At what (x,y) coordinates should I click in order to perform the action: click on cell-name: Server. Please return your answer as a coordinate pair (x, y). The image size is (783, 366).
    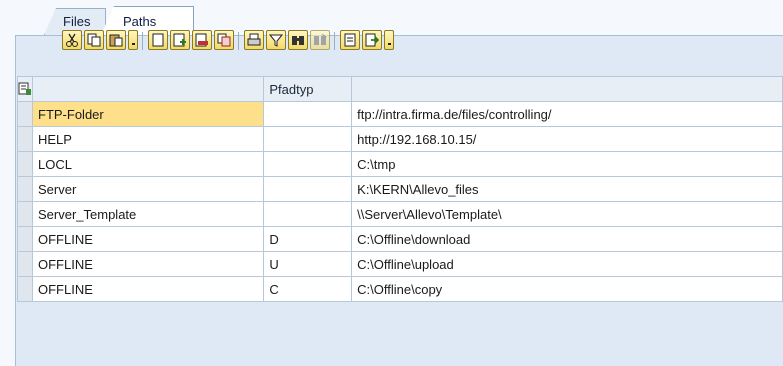
    Looking at the image, I should click on (148, 189).